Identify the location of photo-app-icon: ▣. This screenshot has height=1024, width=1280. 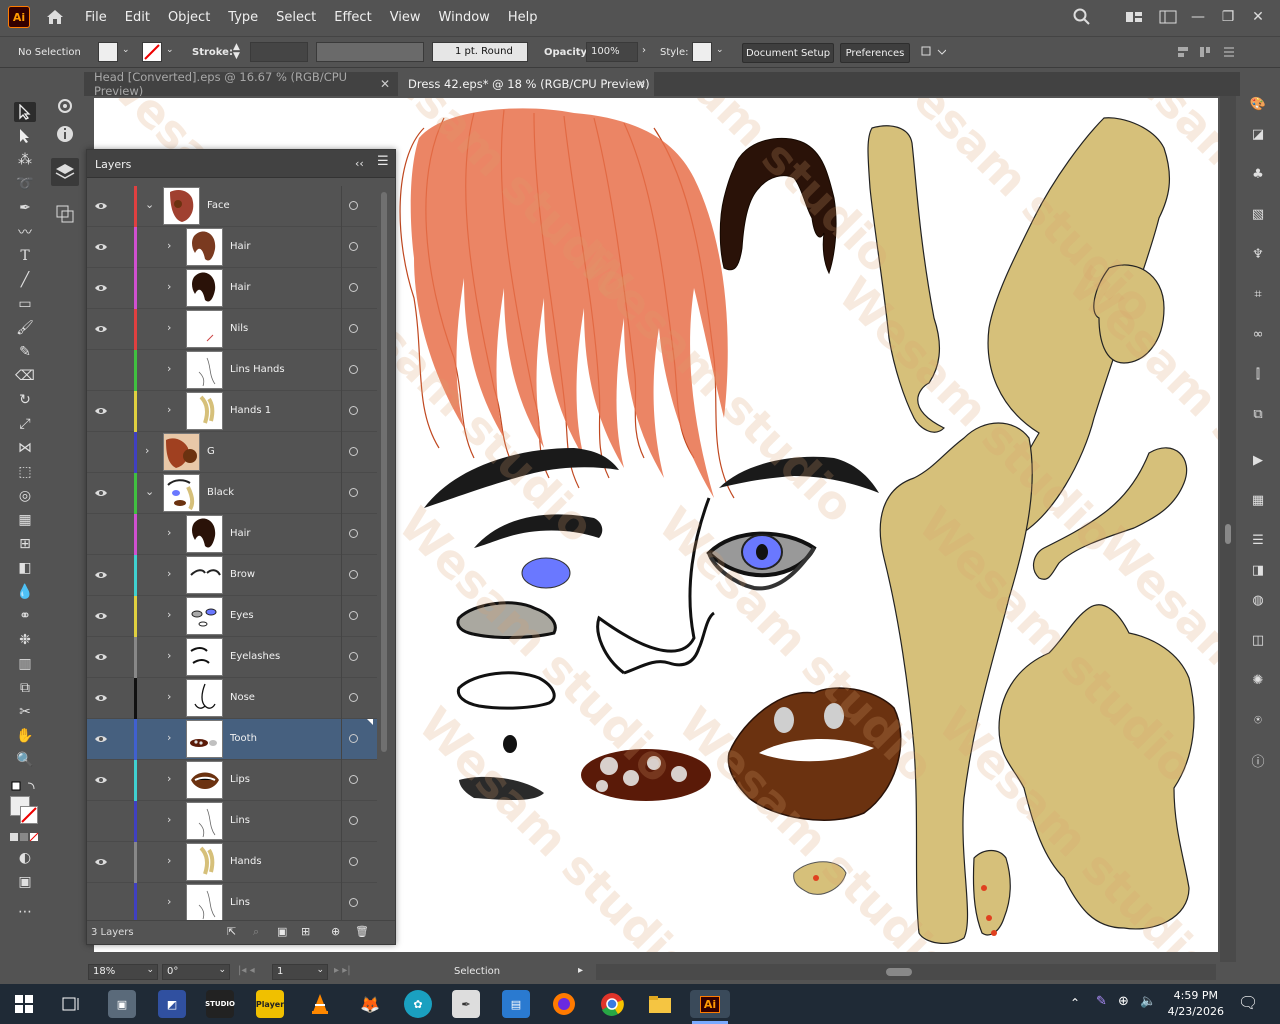
(122, 1004).